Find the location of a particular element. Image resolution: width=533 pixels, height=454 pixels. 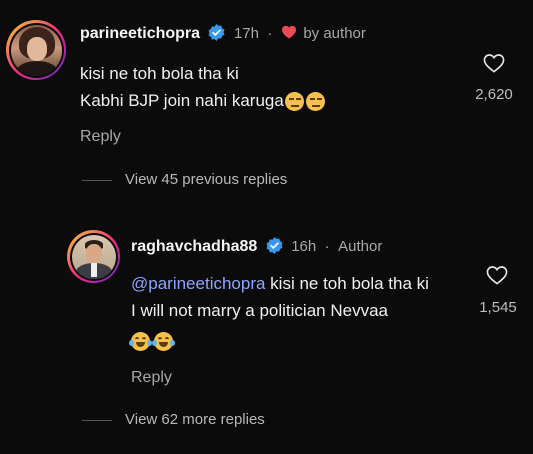

avatar-raghavchadha88 is located at coordinates (93, 256).